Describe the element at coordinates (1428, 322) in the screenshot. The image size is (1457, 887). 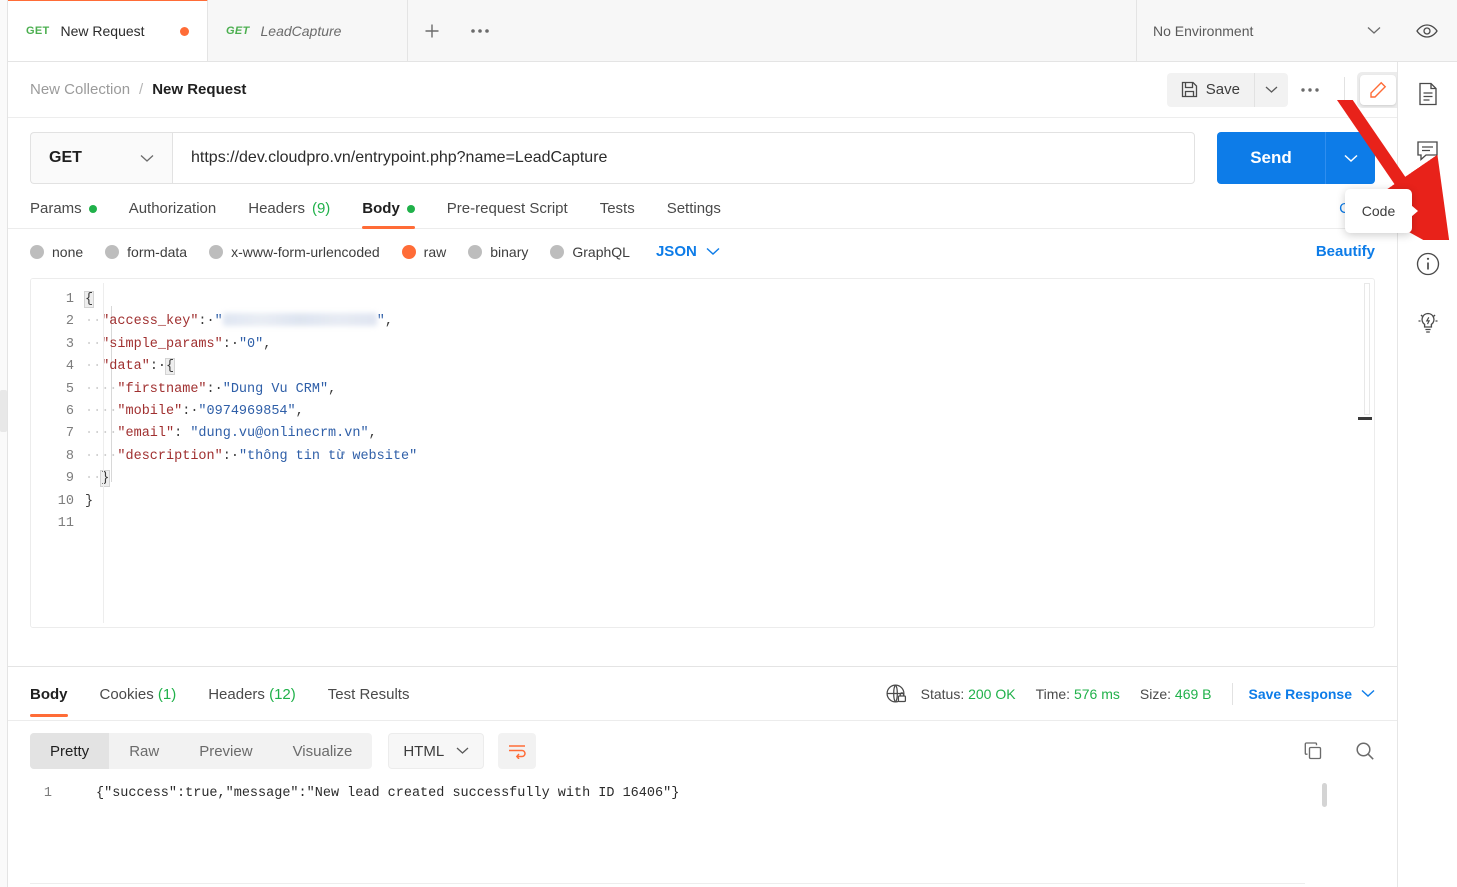
I see `lightbulb-icon` at that location.